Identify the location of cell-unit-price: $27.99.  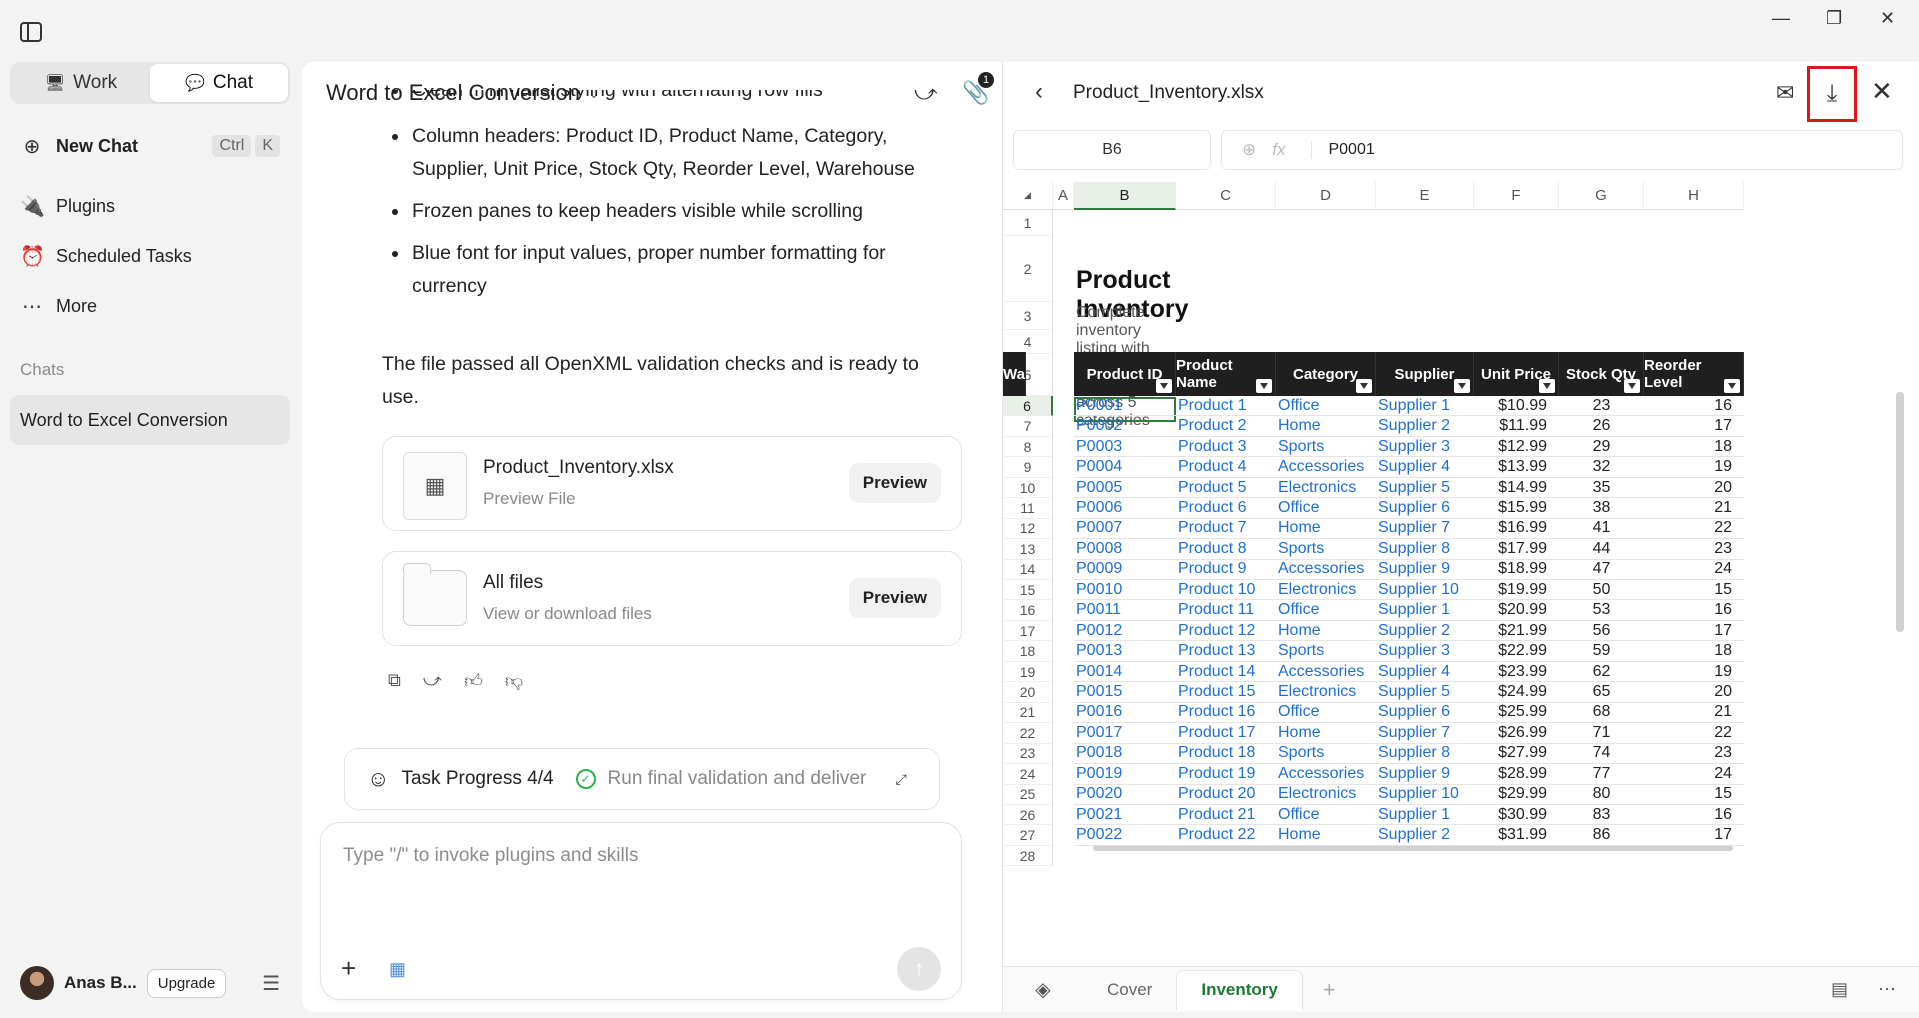
(1516, 754).